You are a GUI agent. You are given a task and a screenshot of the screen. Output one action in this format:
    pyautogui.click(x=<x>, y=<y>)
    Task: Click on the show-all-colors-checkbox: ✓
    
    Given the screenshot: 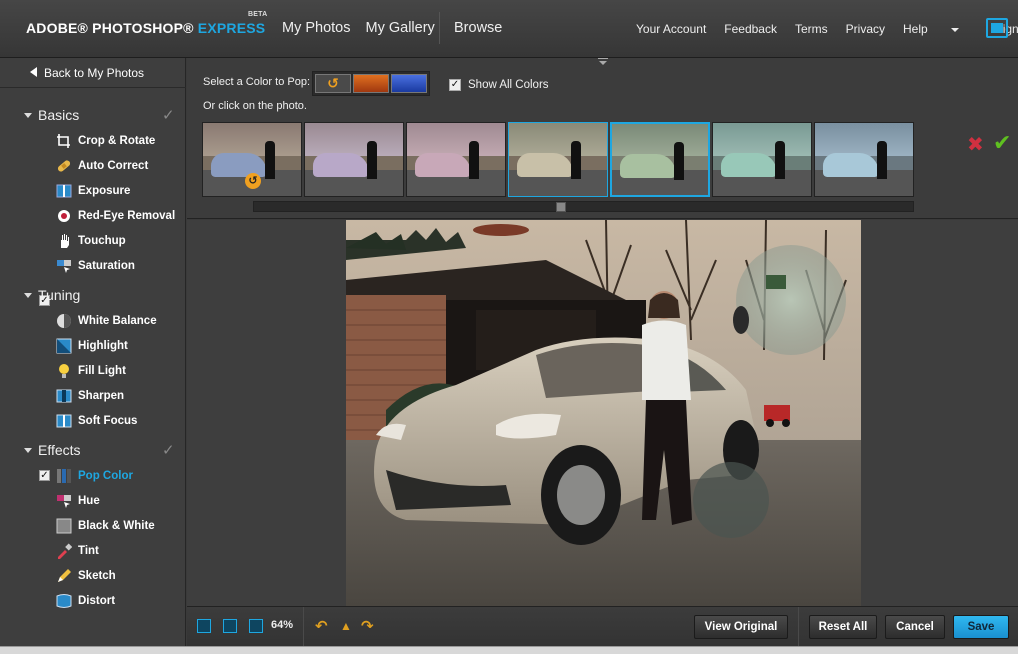 What is the action you would take?
    pyautogui.click(x=455, y=85)
    